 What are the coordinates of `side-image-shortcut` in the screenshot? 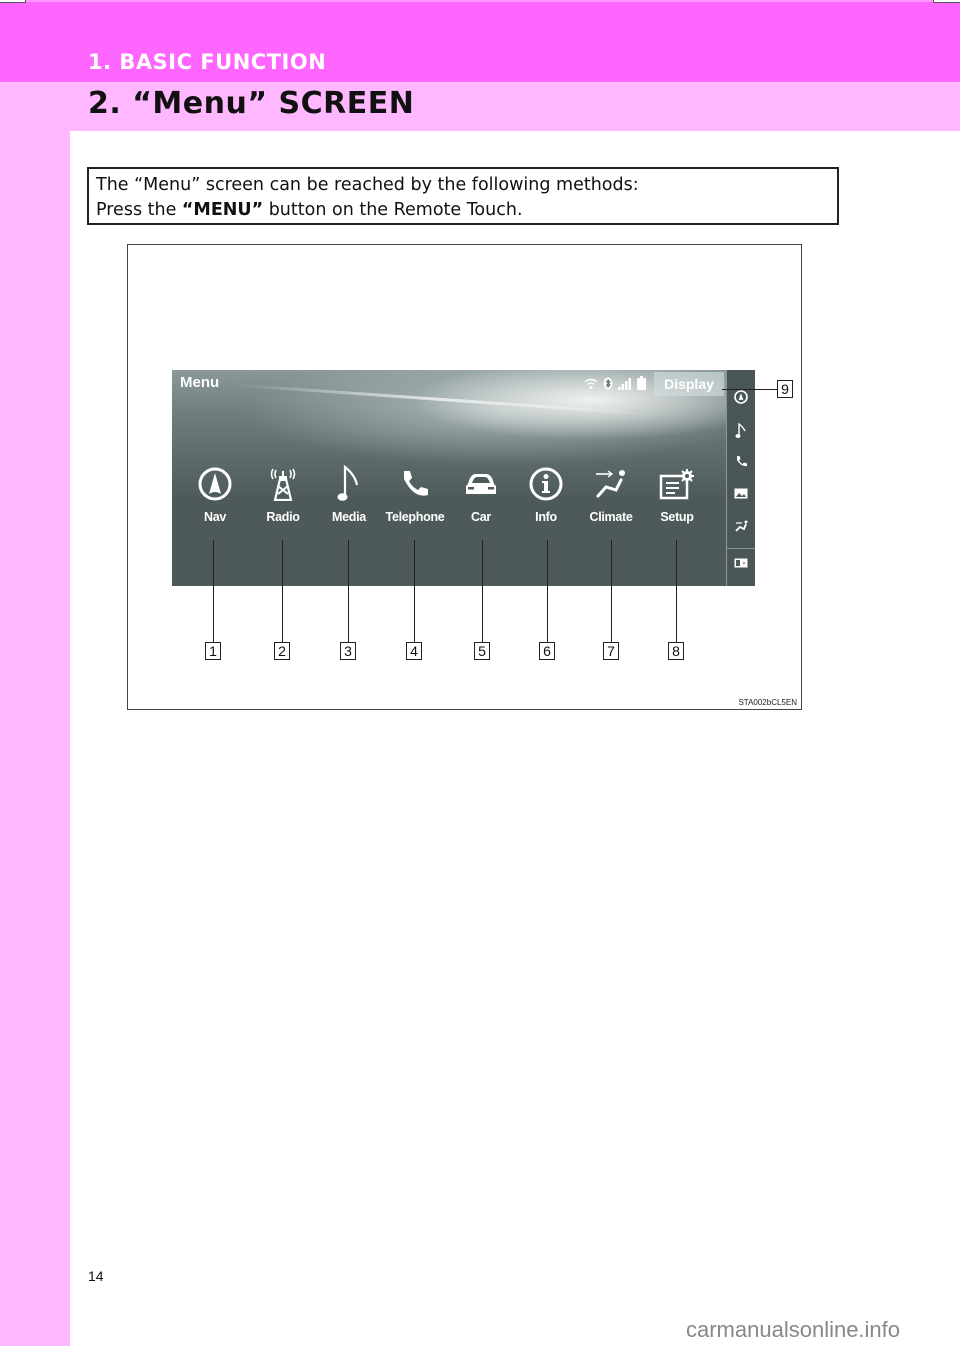 It's located at (741, 495).